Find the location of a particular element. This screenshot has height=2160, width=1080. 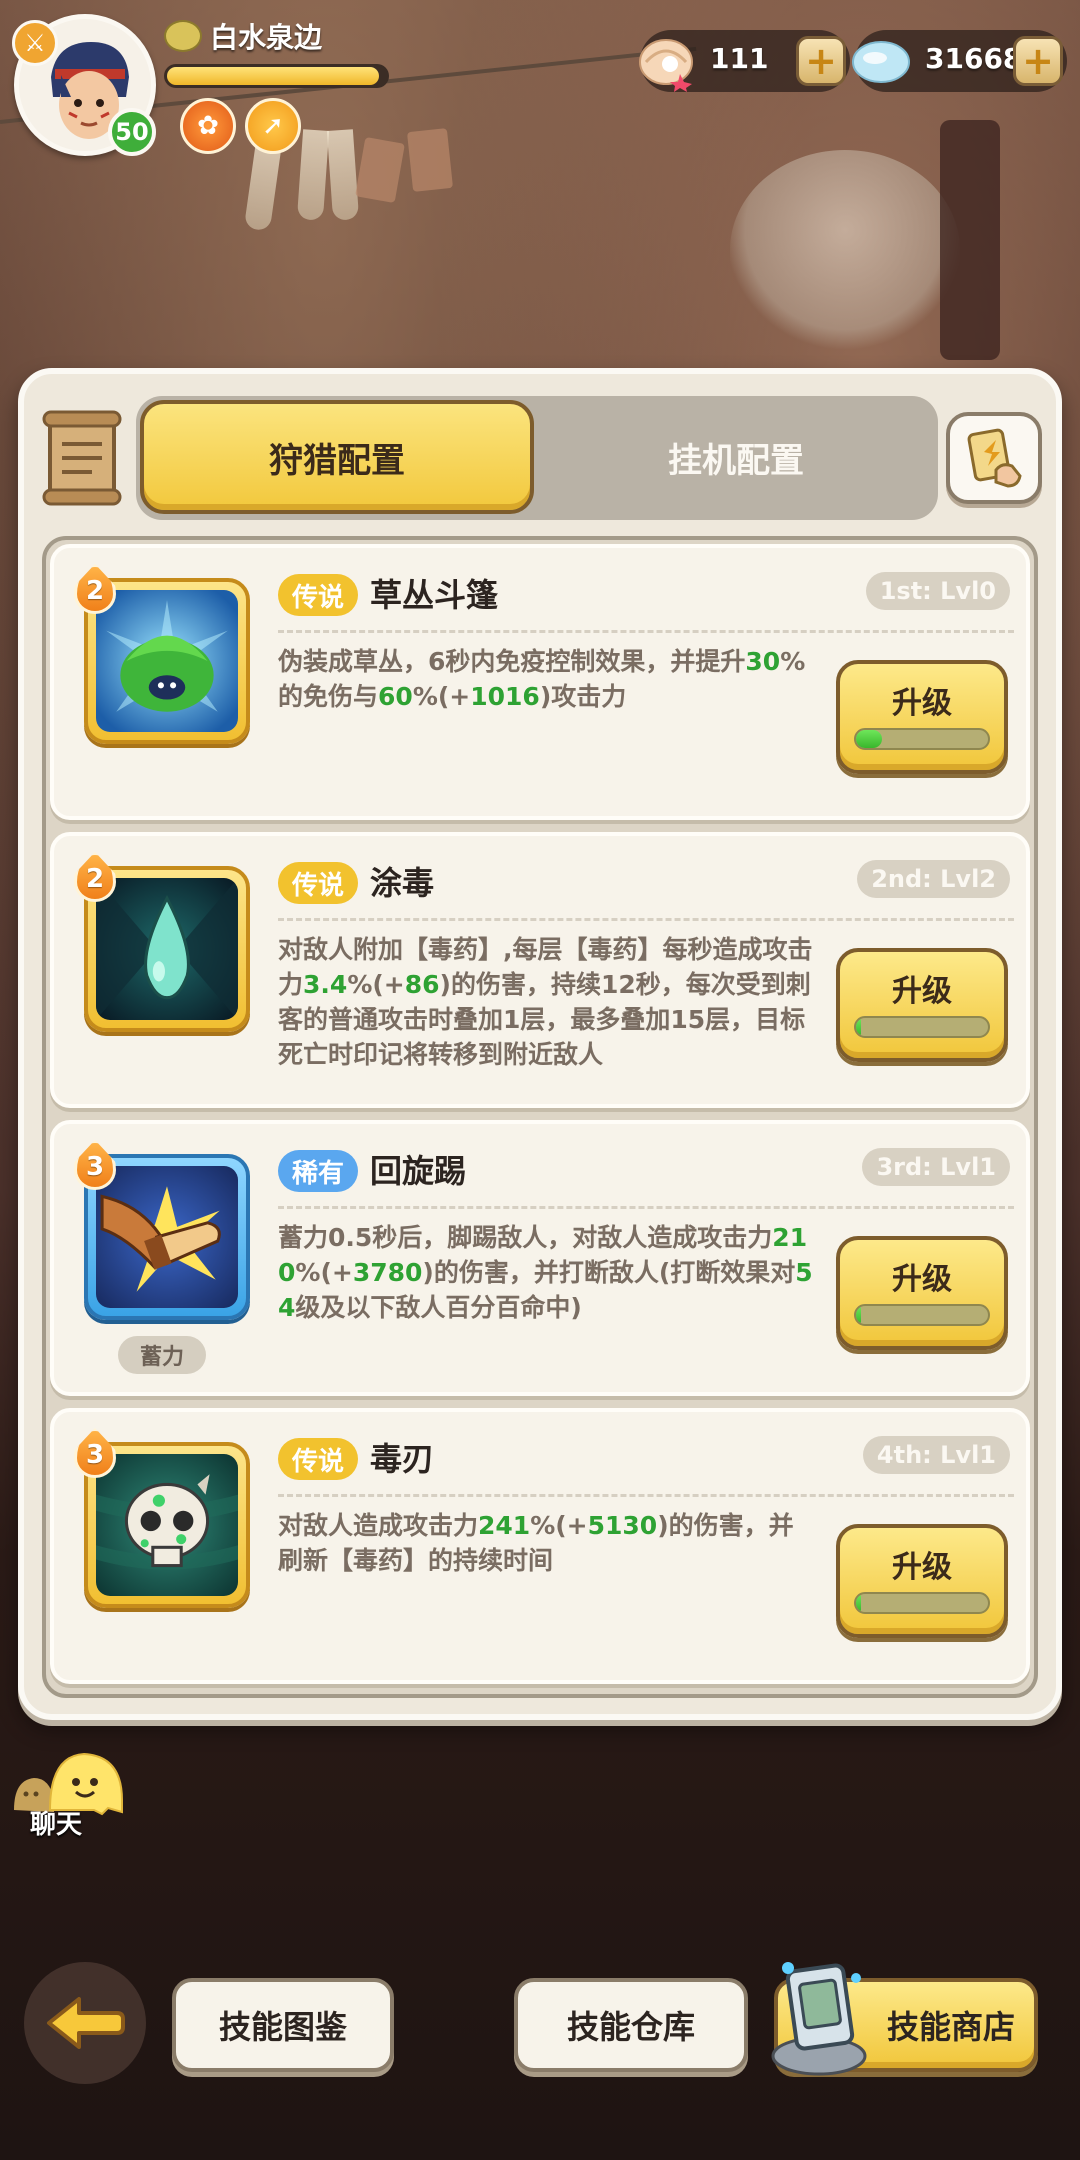

crystal-value: 31668 is located at coordinates (974, 58).